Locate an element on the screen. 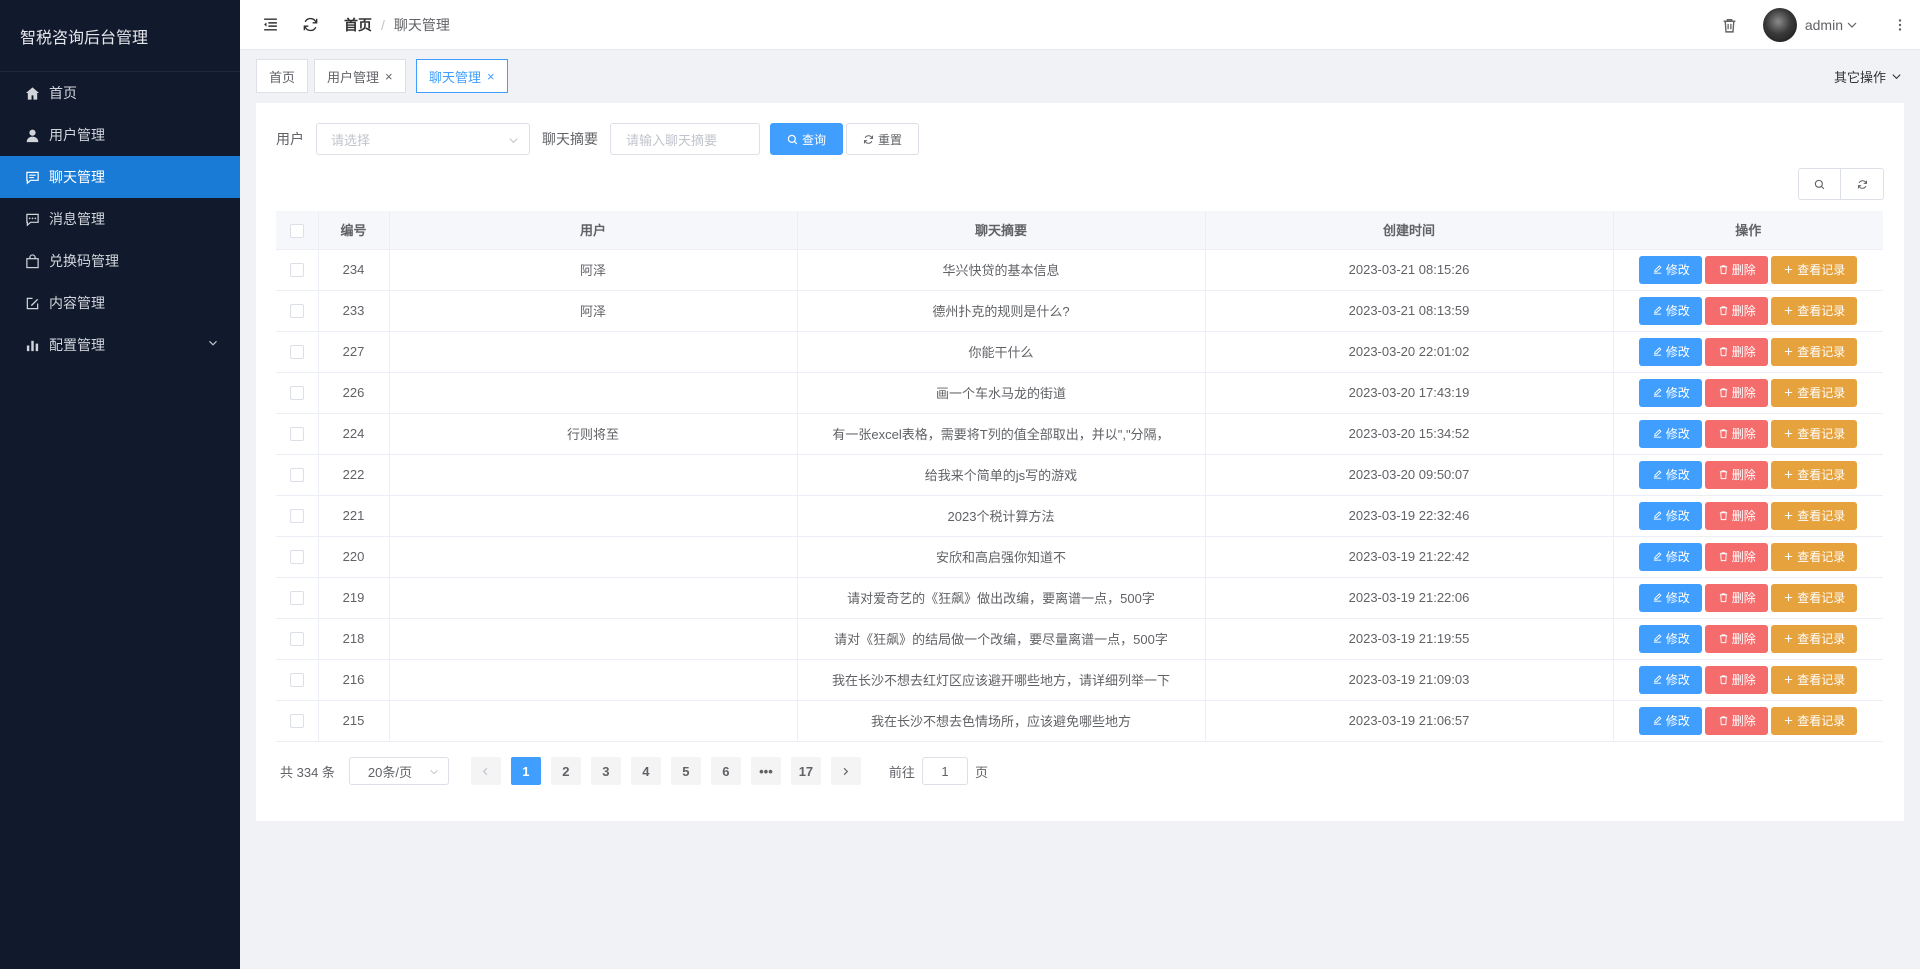 The height and width of the screenshot is (969, 1920). page-number-button: 3 is located at coordinates (605, 771).